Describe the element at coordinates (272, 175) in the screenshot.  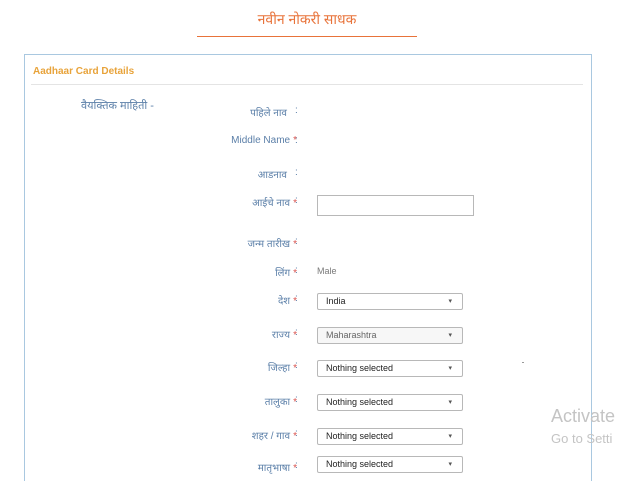
I see `last-name-label: आडनाव` at that location.